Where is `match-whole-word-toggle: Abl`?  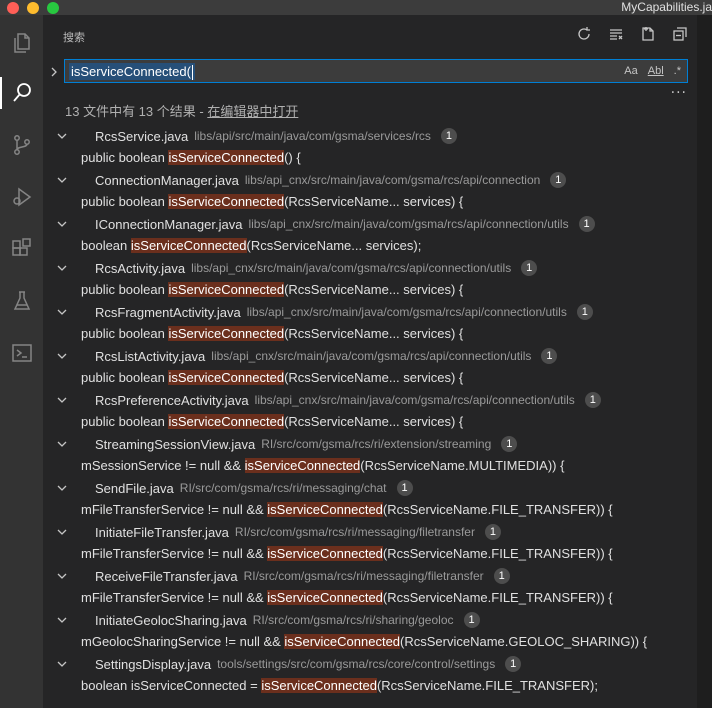 match-whole-word-toggle: Abl is located at coordinates (656, 71).